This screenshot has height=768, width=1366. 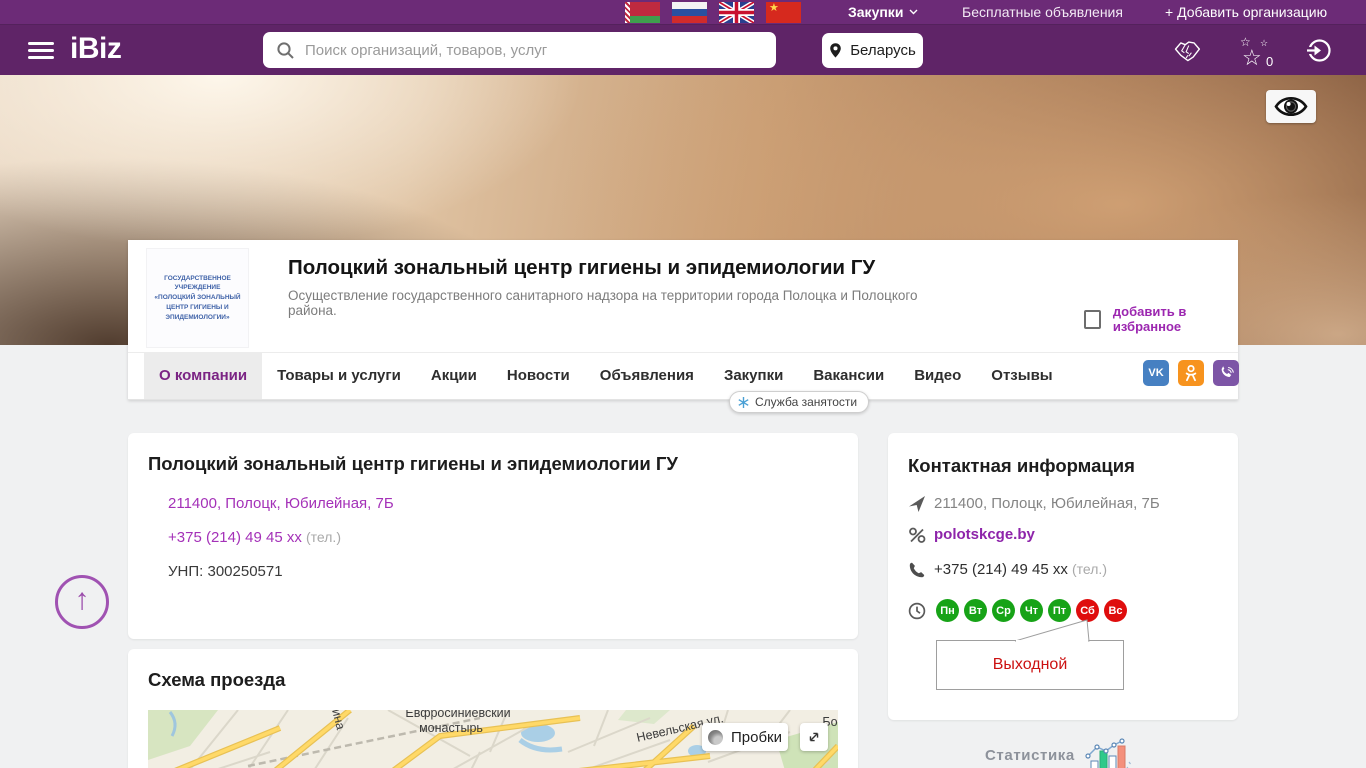 I want to click on tab-products: Товары и услуги, so click(x=339, y=376).